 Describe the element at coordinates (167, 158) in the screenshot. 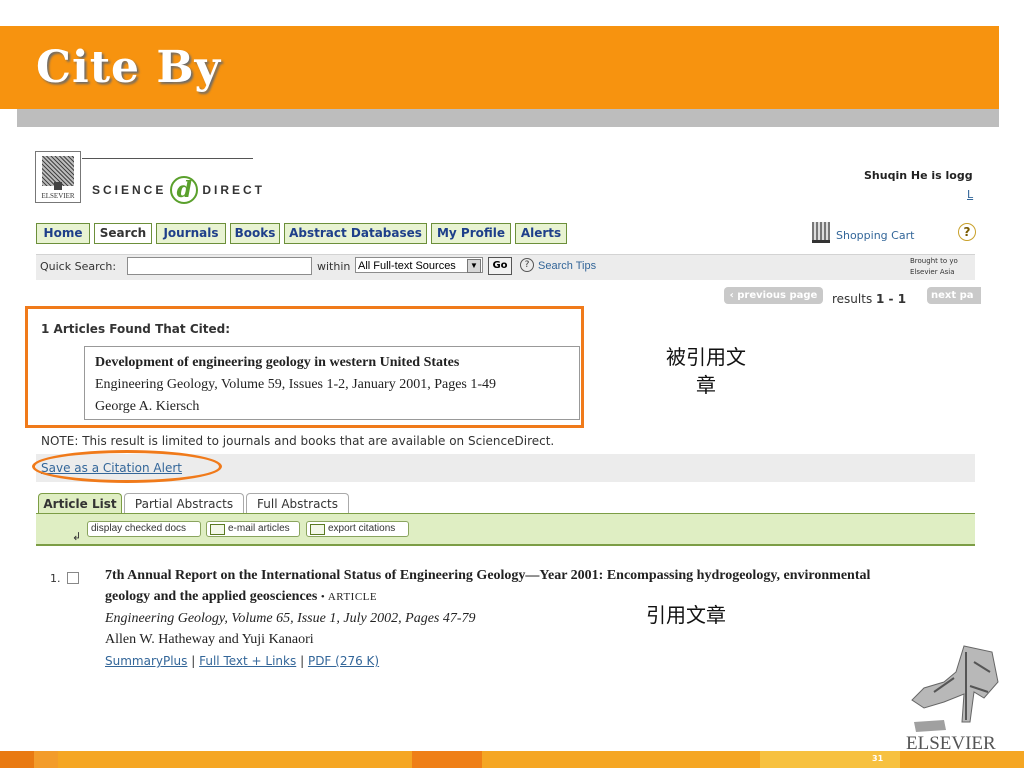

I see `logo-divider` at that location.